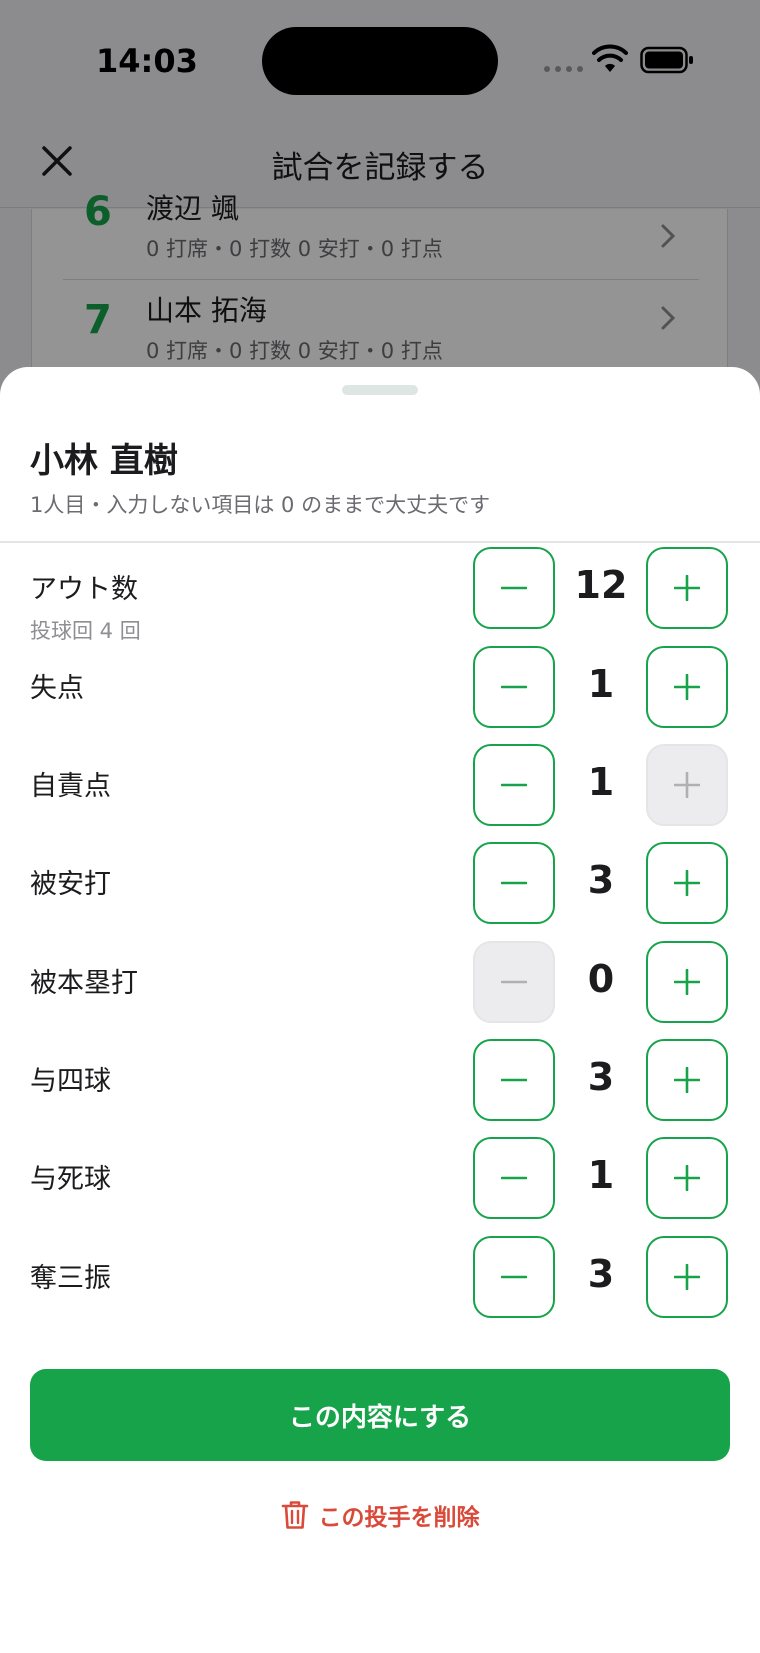 This screenshot has height=1653, width=760. I want to click on sheet-divider, so click(380, 542).